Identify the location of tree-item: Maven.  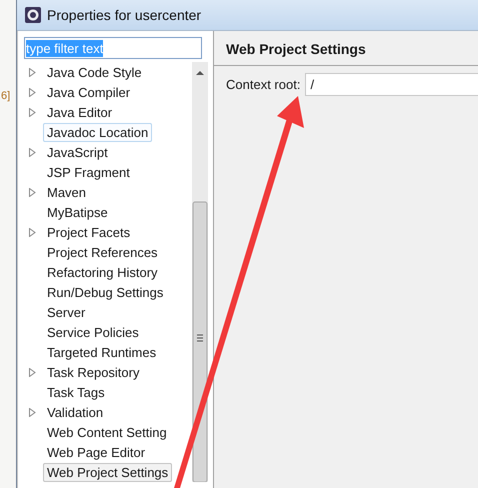
(66, 192).